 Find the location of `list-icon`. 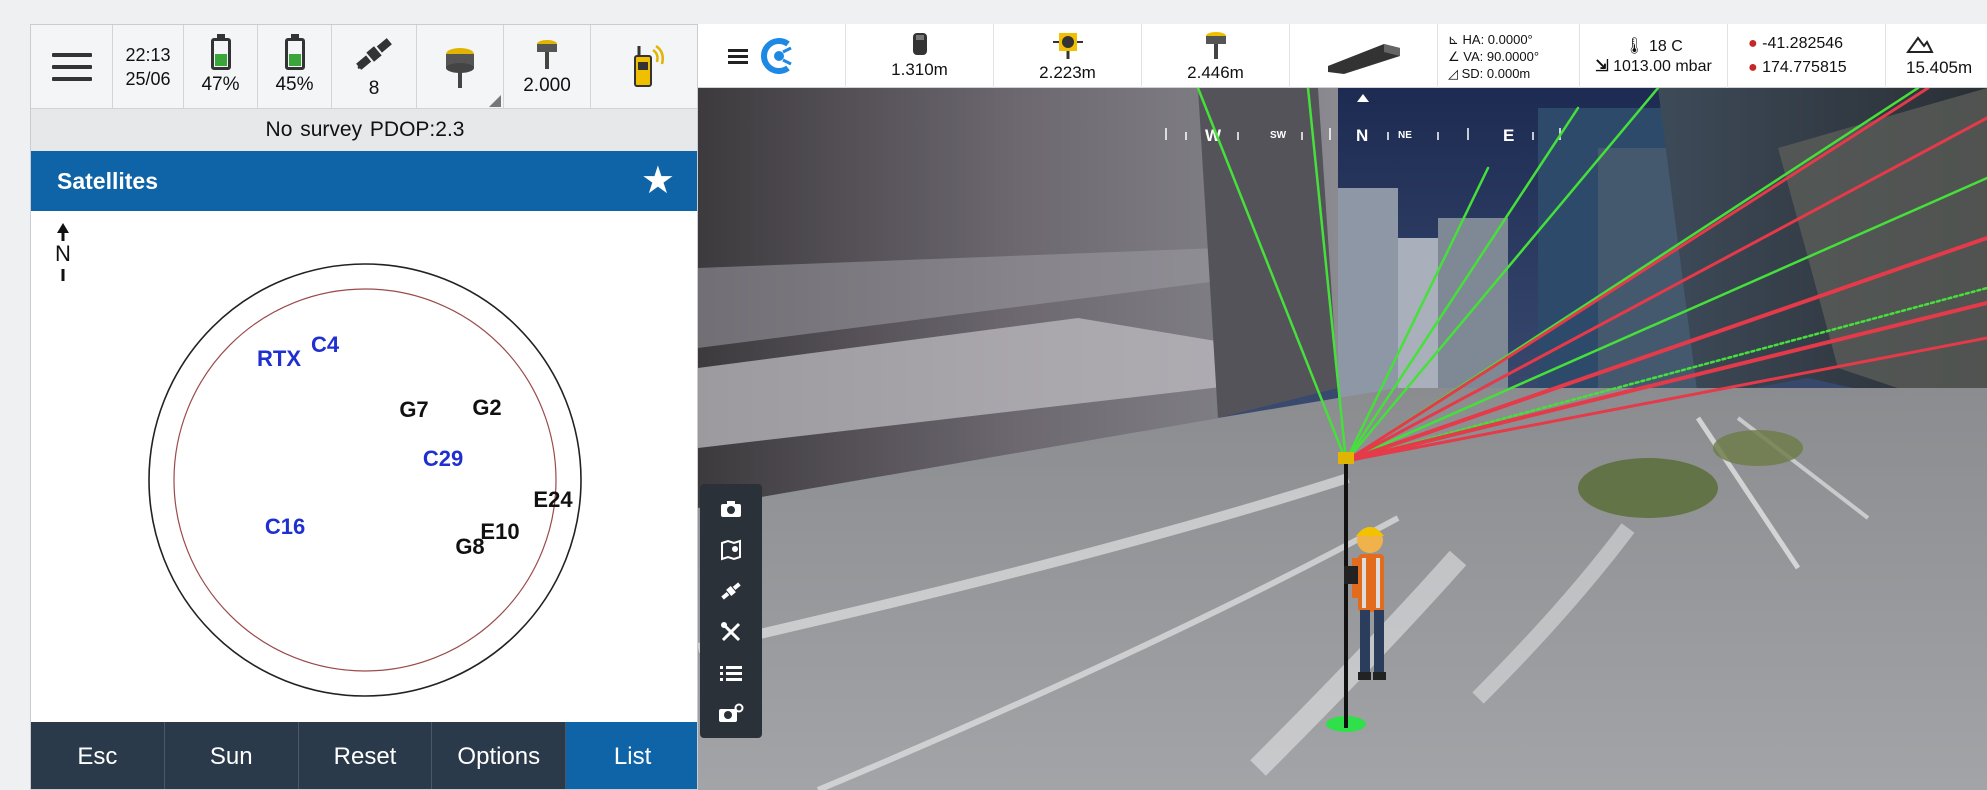

list-icon is located at coordinates (731, 673).